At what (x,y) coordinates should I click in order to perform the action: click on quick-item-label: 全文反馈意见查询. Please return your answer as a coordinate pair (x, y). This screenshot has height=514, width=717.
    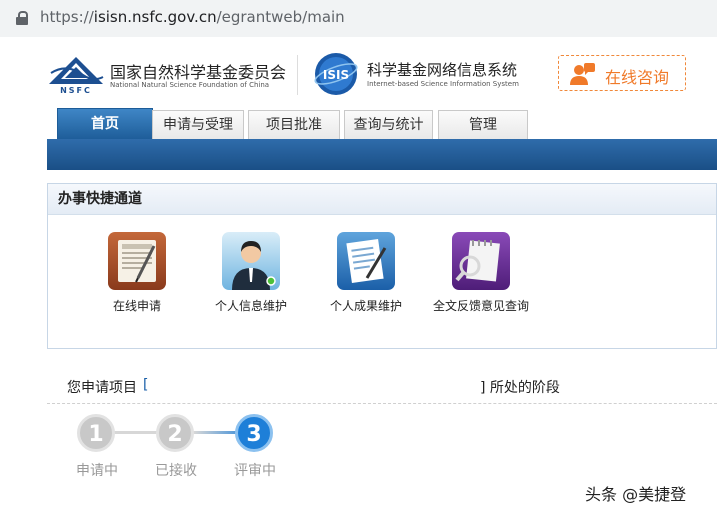
    Looking at the image, I should click on (480, 306).